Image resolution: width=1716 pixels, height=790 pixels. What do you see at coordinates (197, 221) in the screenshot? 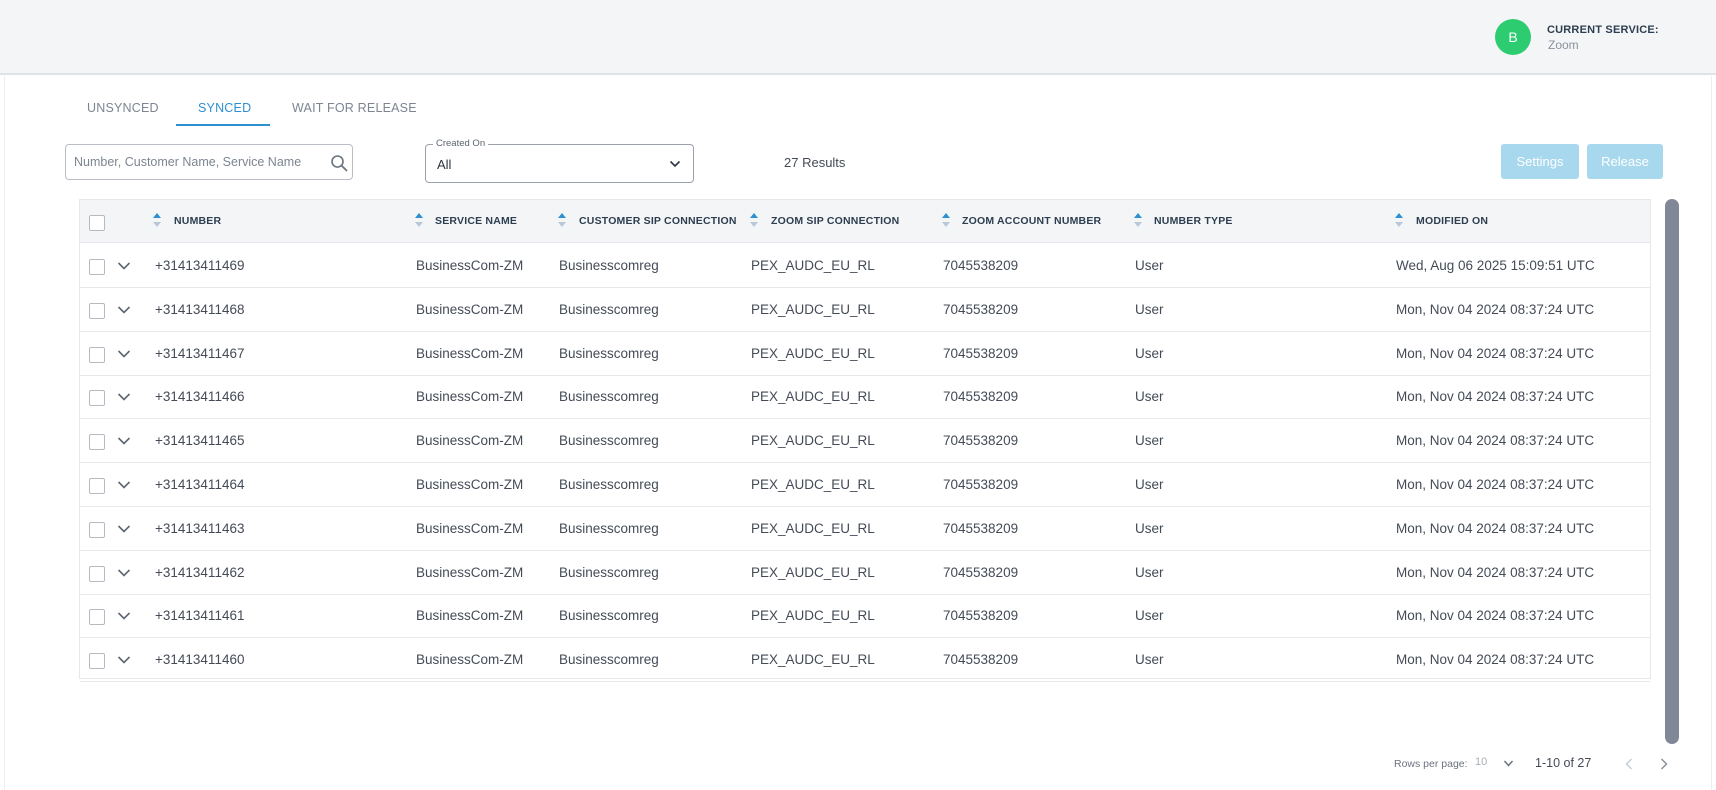
I see `column-header-number: NUMBER` at bounding box center [197, 221].